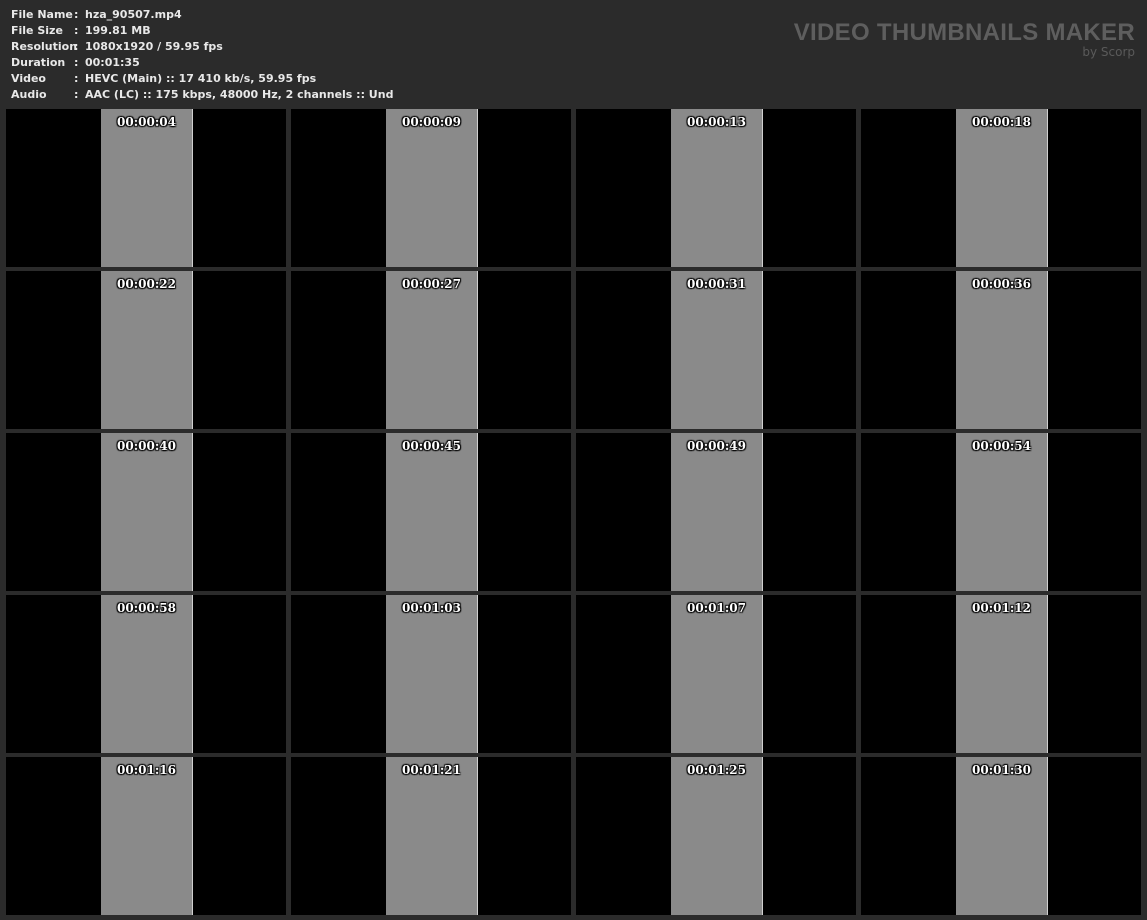 This screenshot has height=920, width=1147. Describe the element at coordinates (146, 770) in the screenshot. I see `thumbnail-timestamp: 00:01:16` at that location.